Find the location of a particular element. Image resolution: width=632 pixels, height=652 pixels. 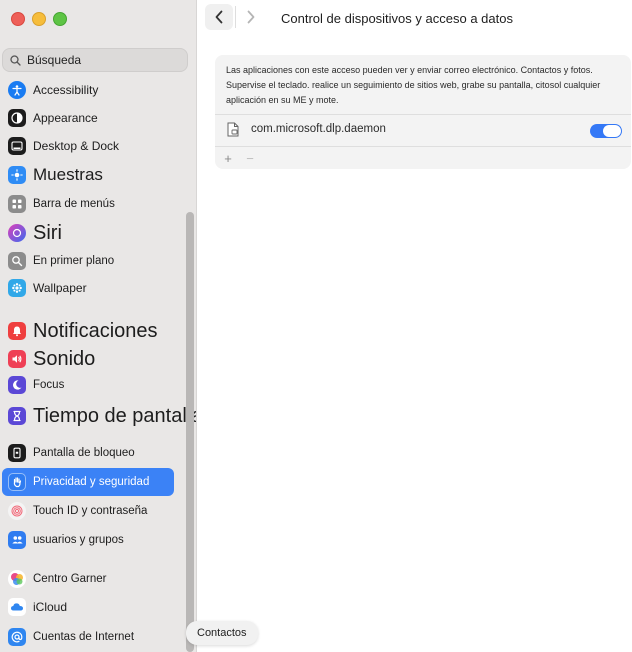

sidebar-item-menu-bar: Barra de menús is located at coordinates (88, 204).